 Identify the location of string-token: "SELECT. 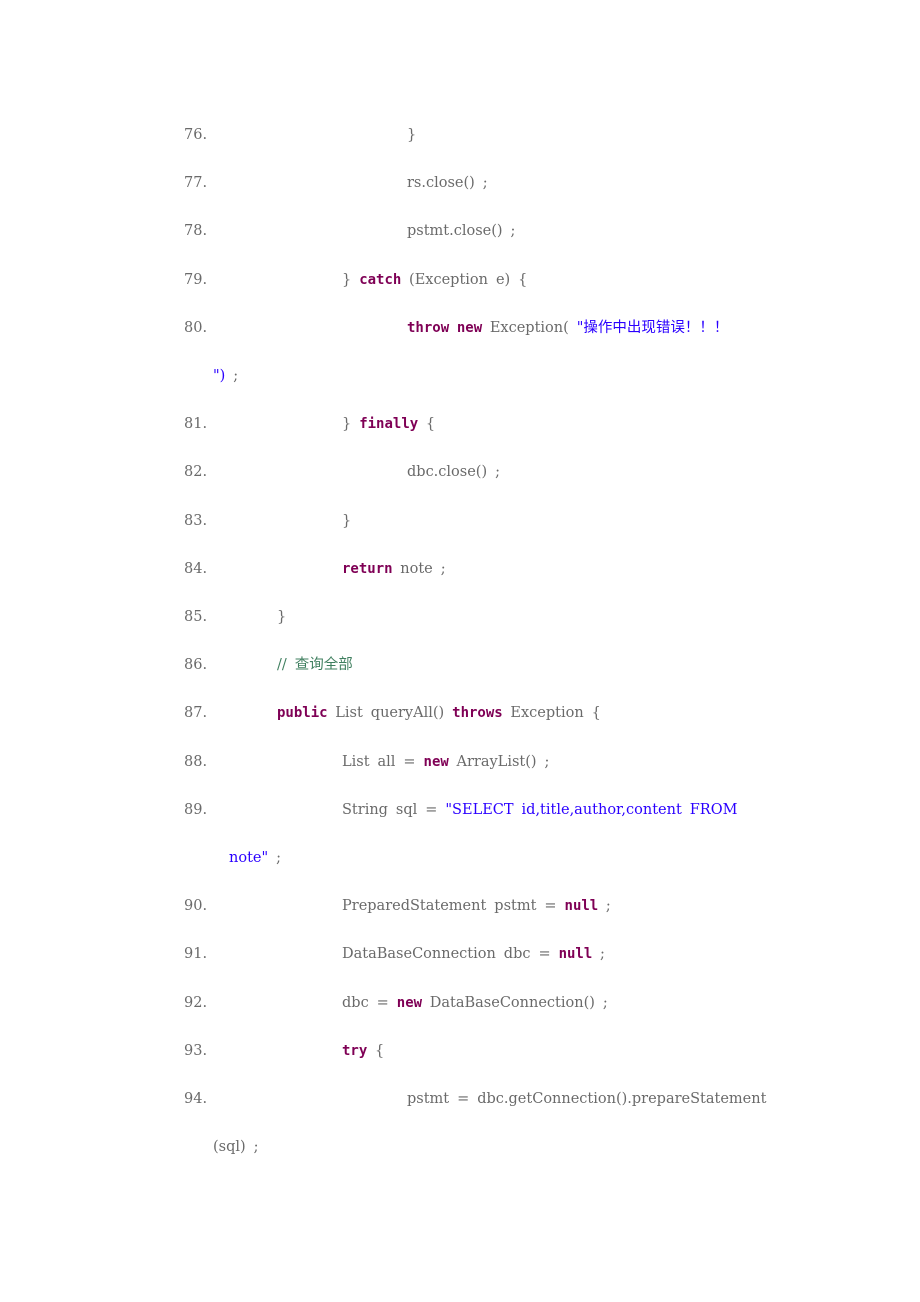
(479, 809).